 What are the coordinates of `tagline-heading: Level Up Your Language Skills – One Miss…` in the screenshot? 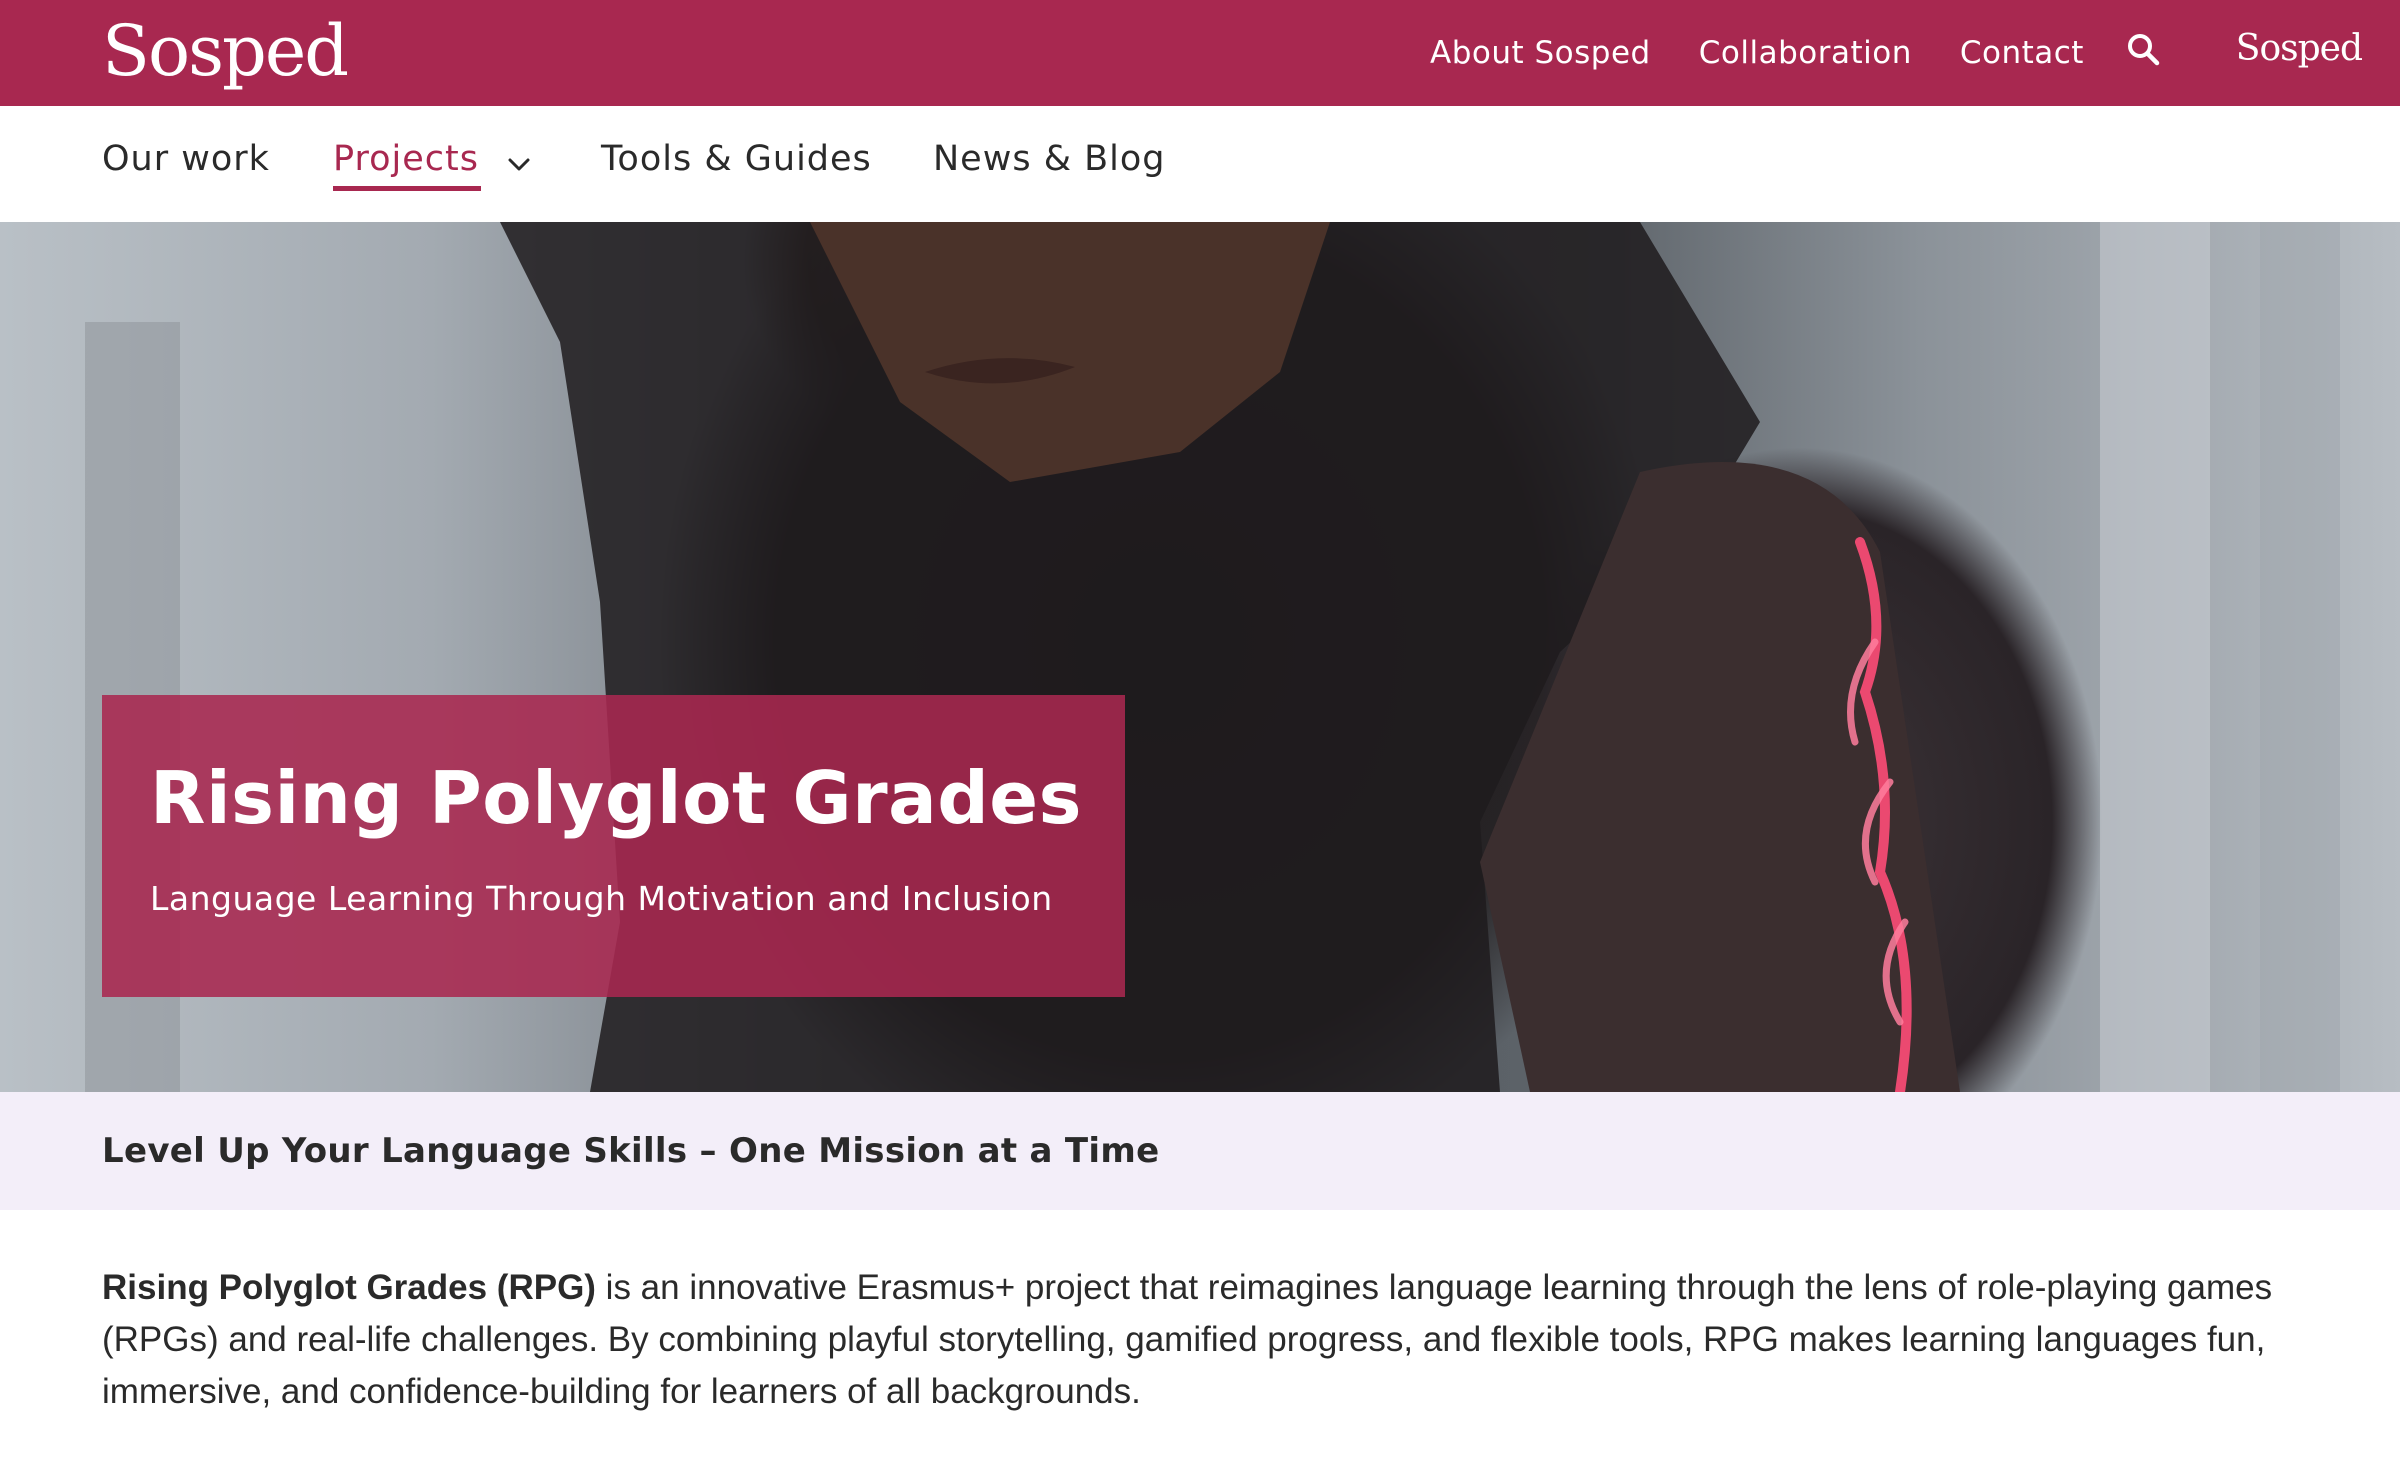 It's located at (631, 1151).